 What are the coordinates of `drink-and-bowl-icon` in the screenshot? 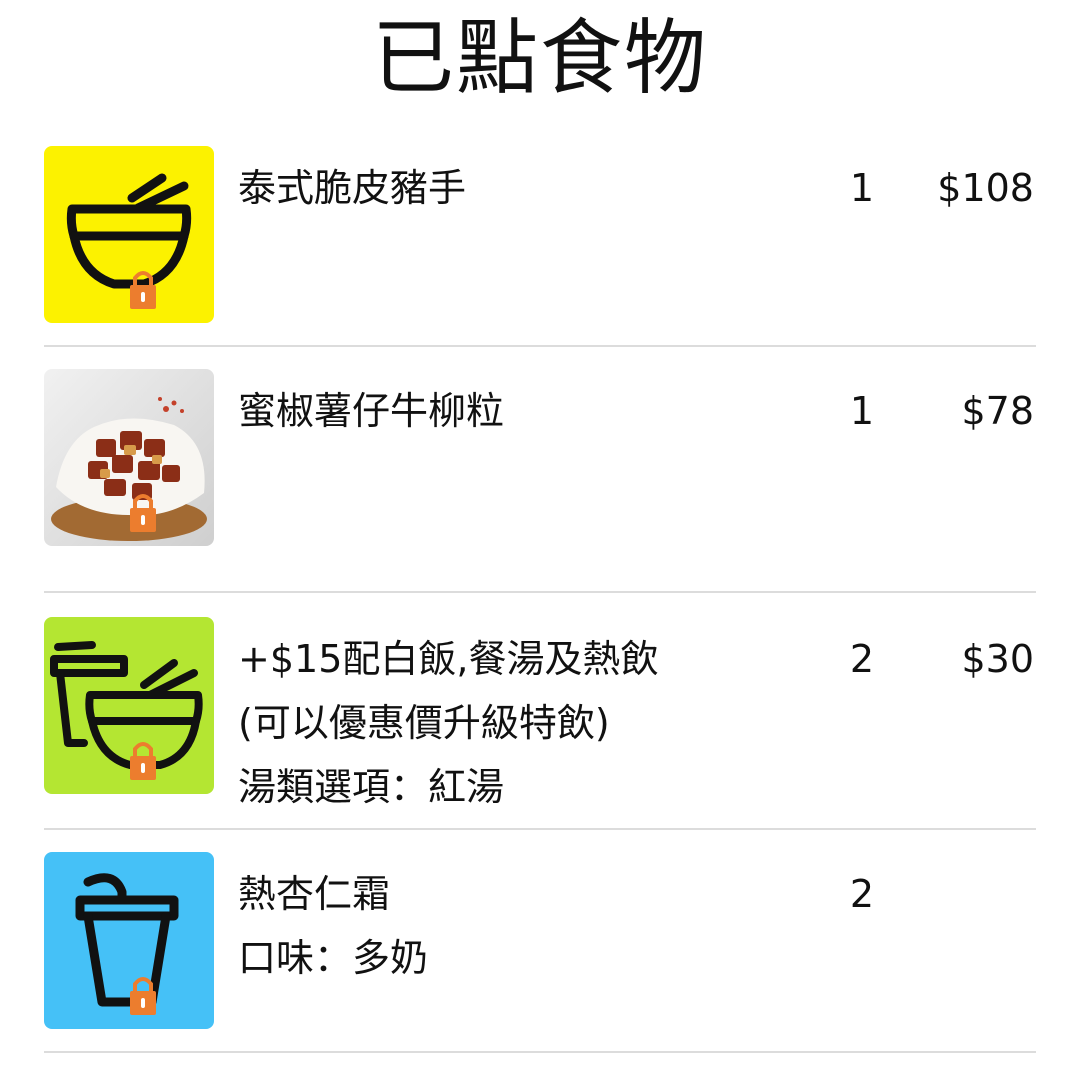 It's located at (129, 705).